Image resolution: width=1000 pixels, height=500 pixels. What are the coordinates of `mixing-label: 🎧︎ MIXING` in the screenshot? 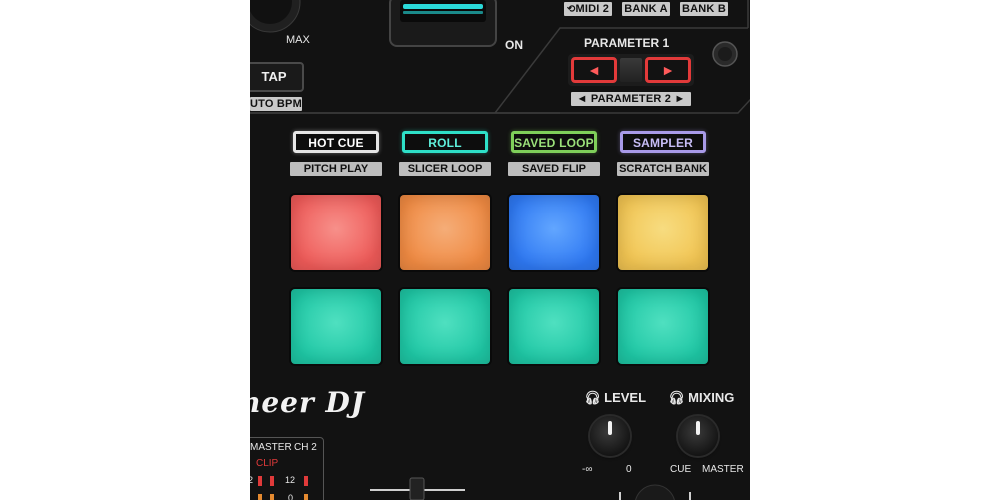 It's located at (701, 398).